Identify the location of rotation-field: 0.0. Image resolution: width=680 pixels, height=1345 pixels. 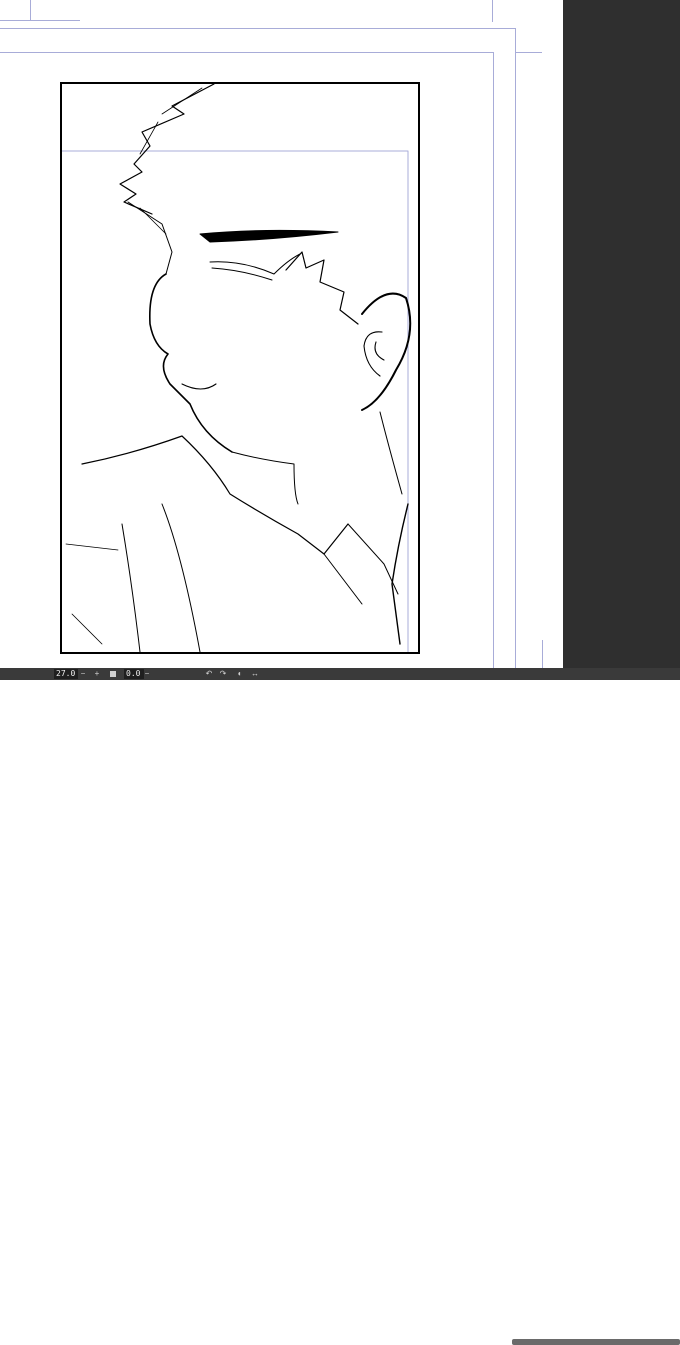
(134, 674).